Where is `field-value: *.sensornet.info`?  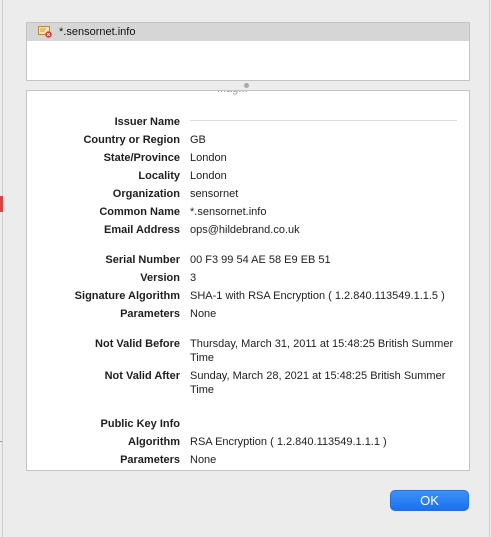
field-value: *.sensornet.info is located at coordinates (228, 212).